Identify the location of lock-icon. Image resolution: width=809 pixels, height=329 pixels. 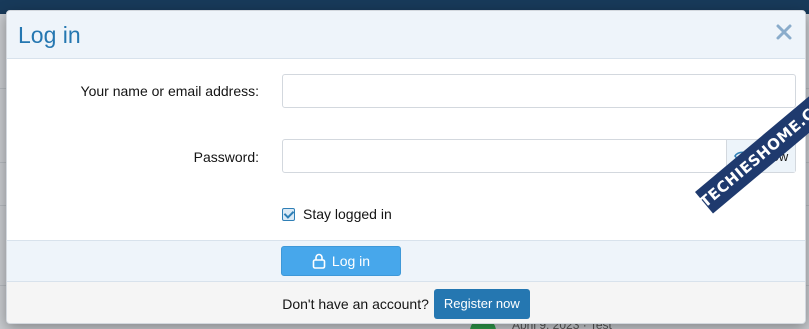
(319, 261).